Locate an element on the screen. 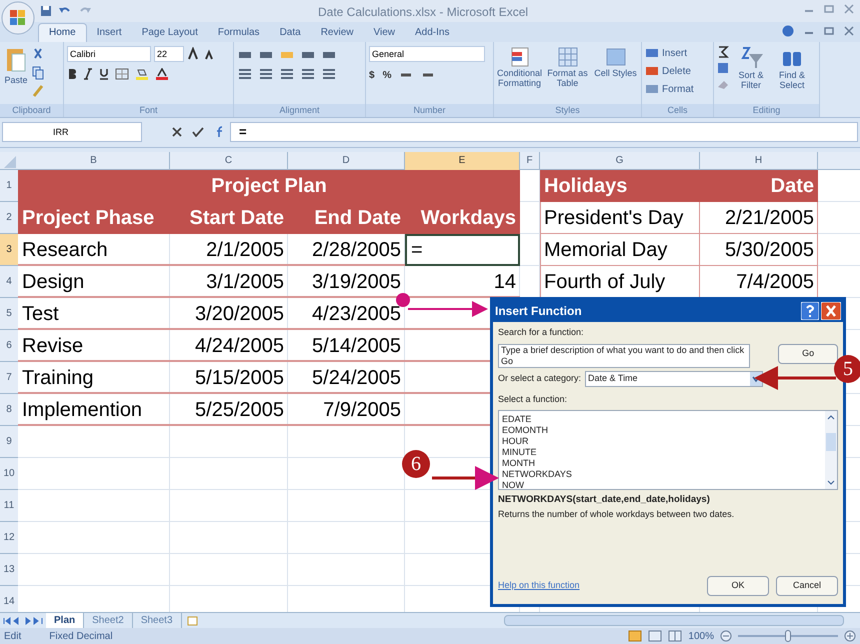 The height and width of the screenshot is (644, 860). italic-icon is located at coordinates (88, 74).